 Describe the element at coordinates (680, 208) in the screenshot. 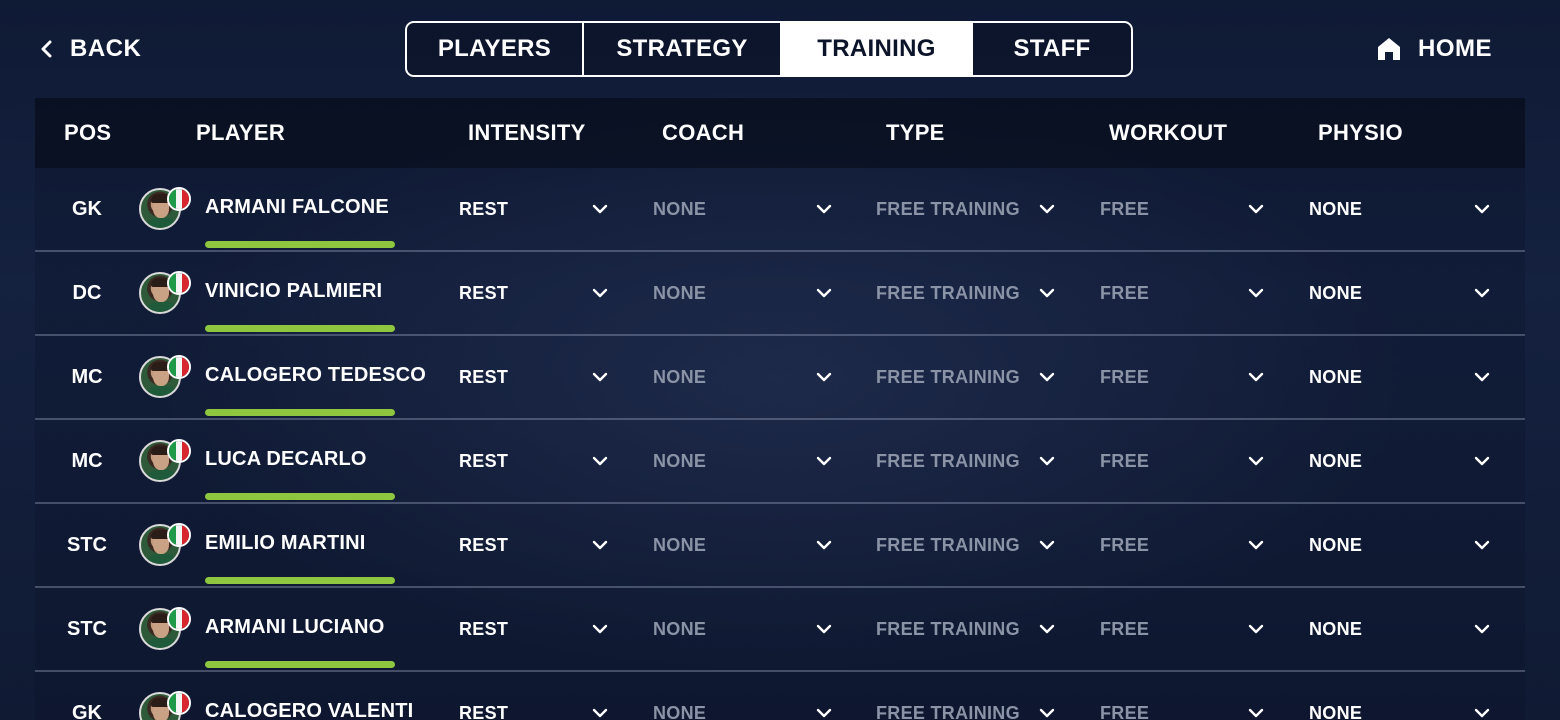

I see `coach-value: NONE` at that location.